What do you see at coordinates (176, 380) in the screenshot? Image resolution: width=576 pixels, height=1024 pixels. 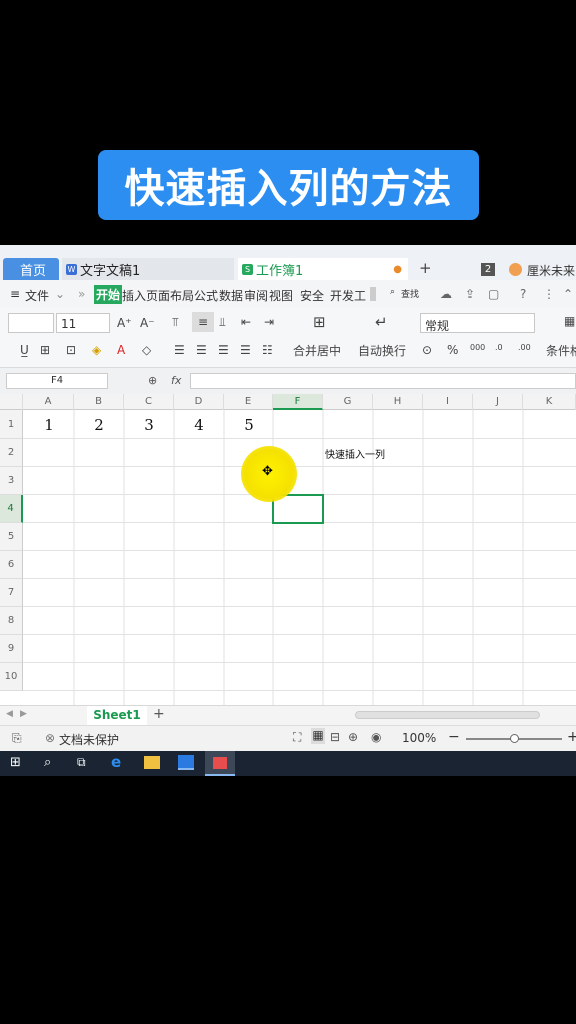 I see `fx-icon: fx` at bounding box center [176, 380].